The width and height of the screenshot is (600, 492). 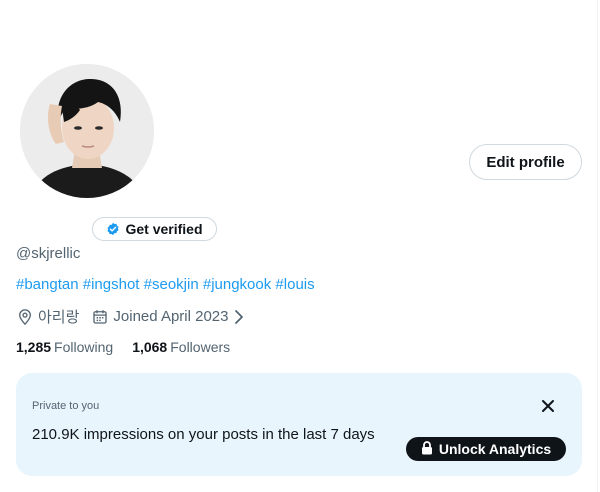 I want to click on edit-profile-button: Edit profile, so click(x=525, y=162).